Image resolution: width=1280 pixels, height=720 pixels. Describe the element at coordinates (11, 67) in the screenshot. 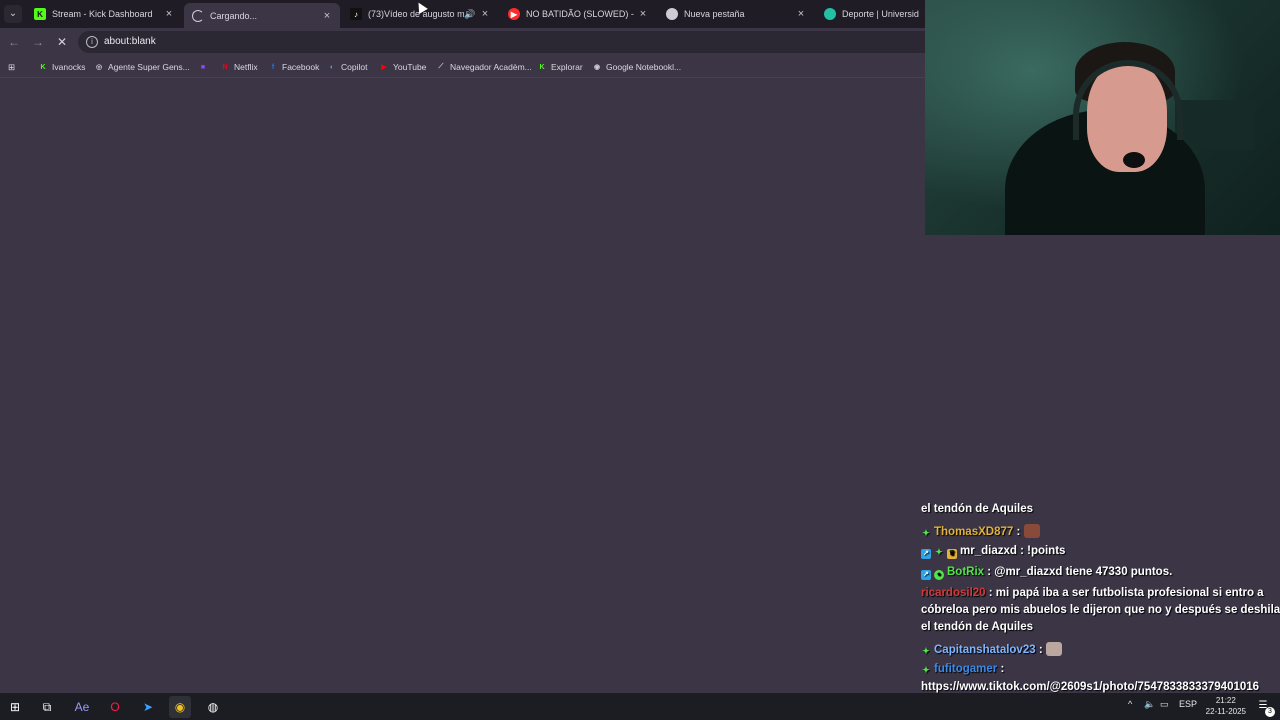

I see `apps-grid-icon: ⊞` at that location.